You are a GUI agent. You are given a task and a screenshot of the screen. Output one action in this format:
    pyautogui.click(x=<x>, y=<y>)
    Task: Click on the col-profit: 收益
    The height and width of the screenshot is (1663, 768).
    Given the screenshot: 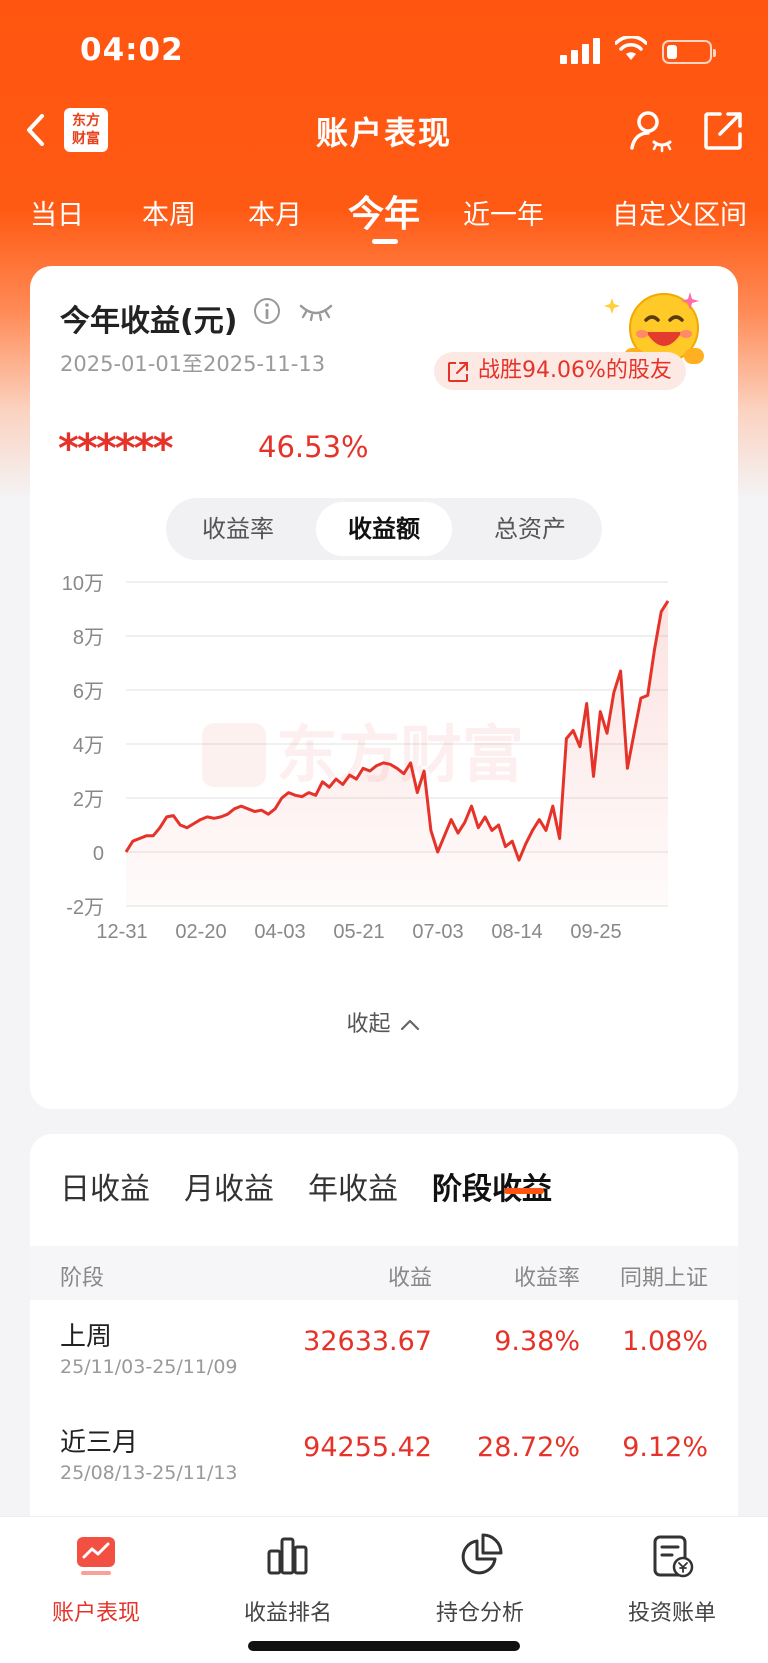 What is the action you would take?
    pyautogui.click(x=409, y=1278)
    